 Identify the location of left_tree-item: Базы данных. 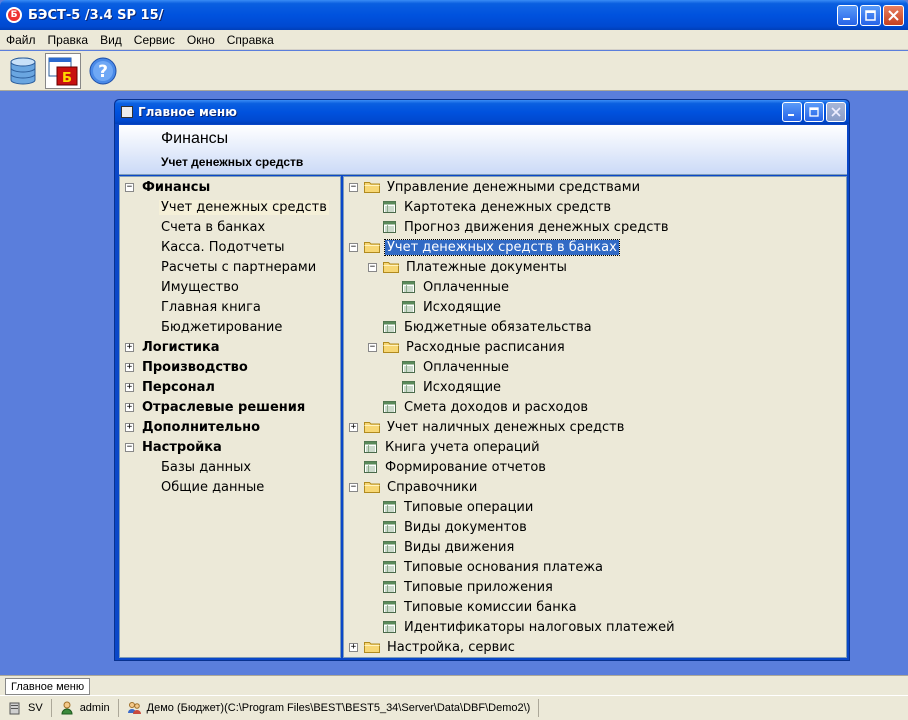
(206, 467).